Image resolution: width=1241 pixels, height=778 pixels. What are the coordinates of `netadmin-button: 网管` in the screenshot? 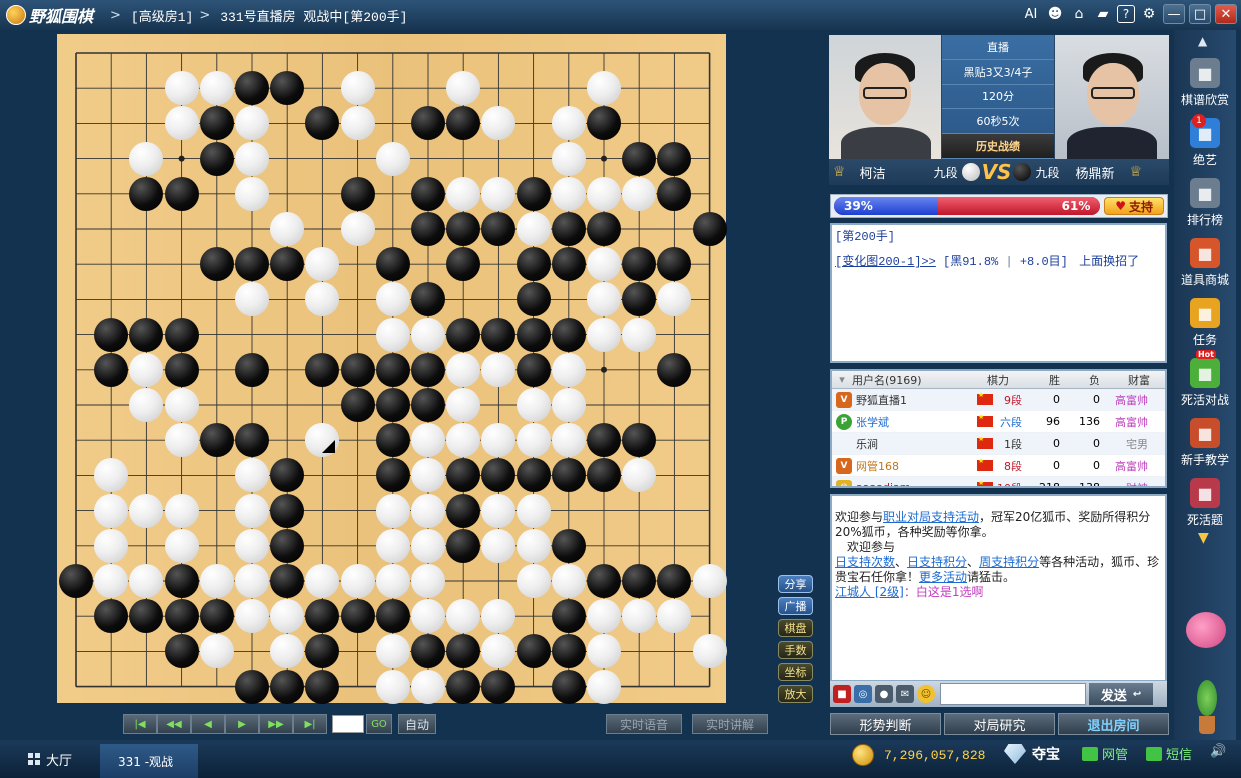 It's located at (1105, 753).